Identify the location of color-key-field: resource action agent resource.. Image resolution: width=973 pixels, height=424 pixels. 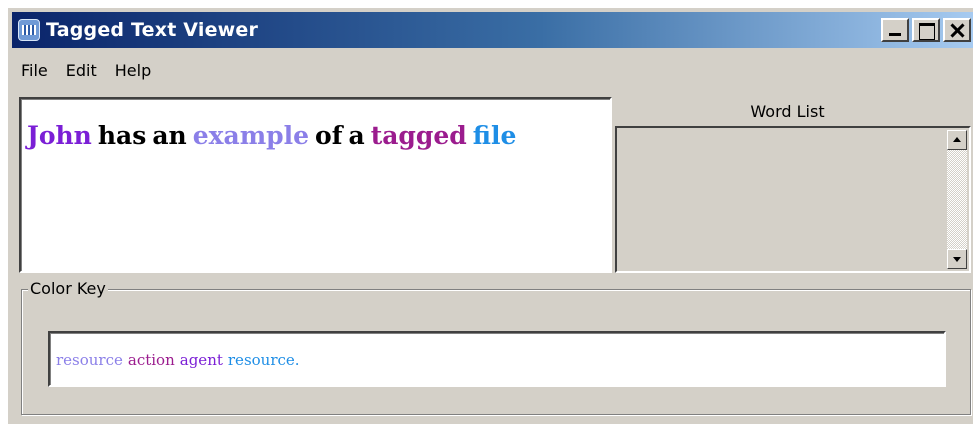
(497, 359).